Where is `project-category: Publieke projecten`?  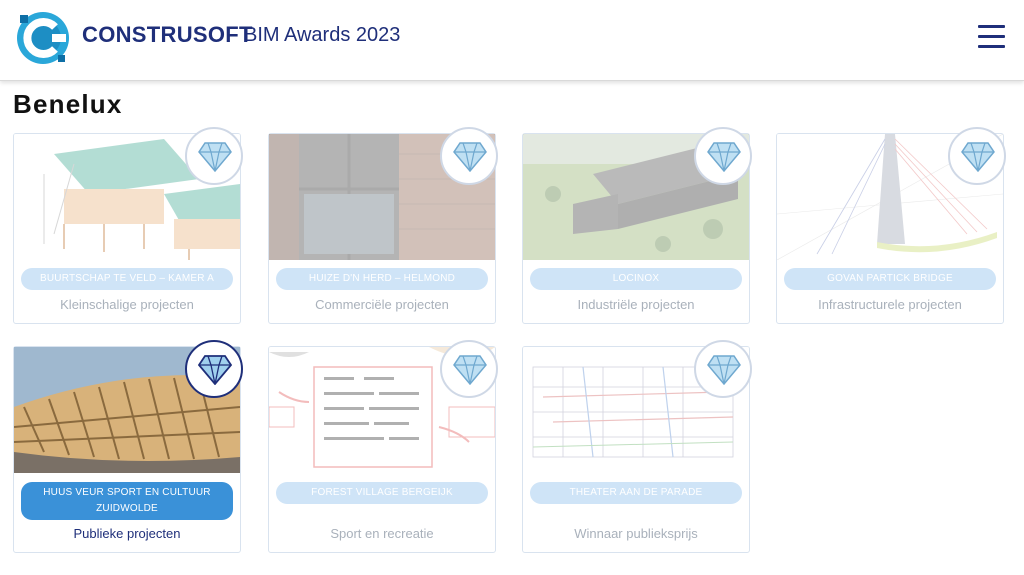 project-category: Publieke projecten is located at coordinates (127, 533).